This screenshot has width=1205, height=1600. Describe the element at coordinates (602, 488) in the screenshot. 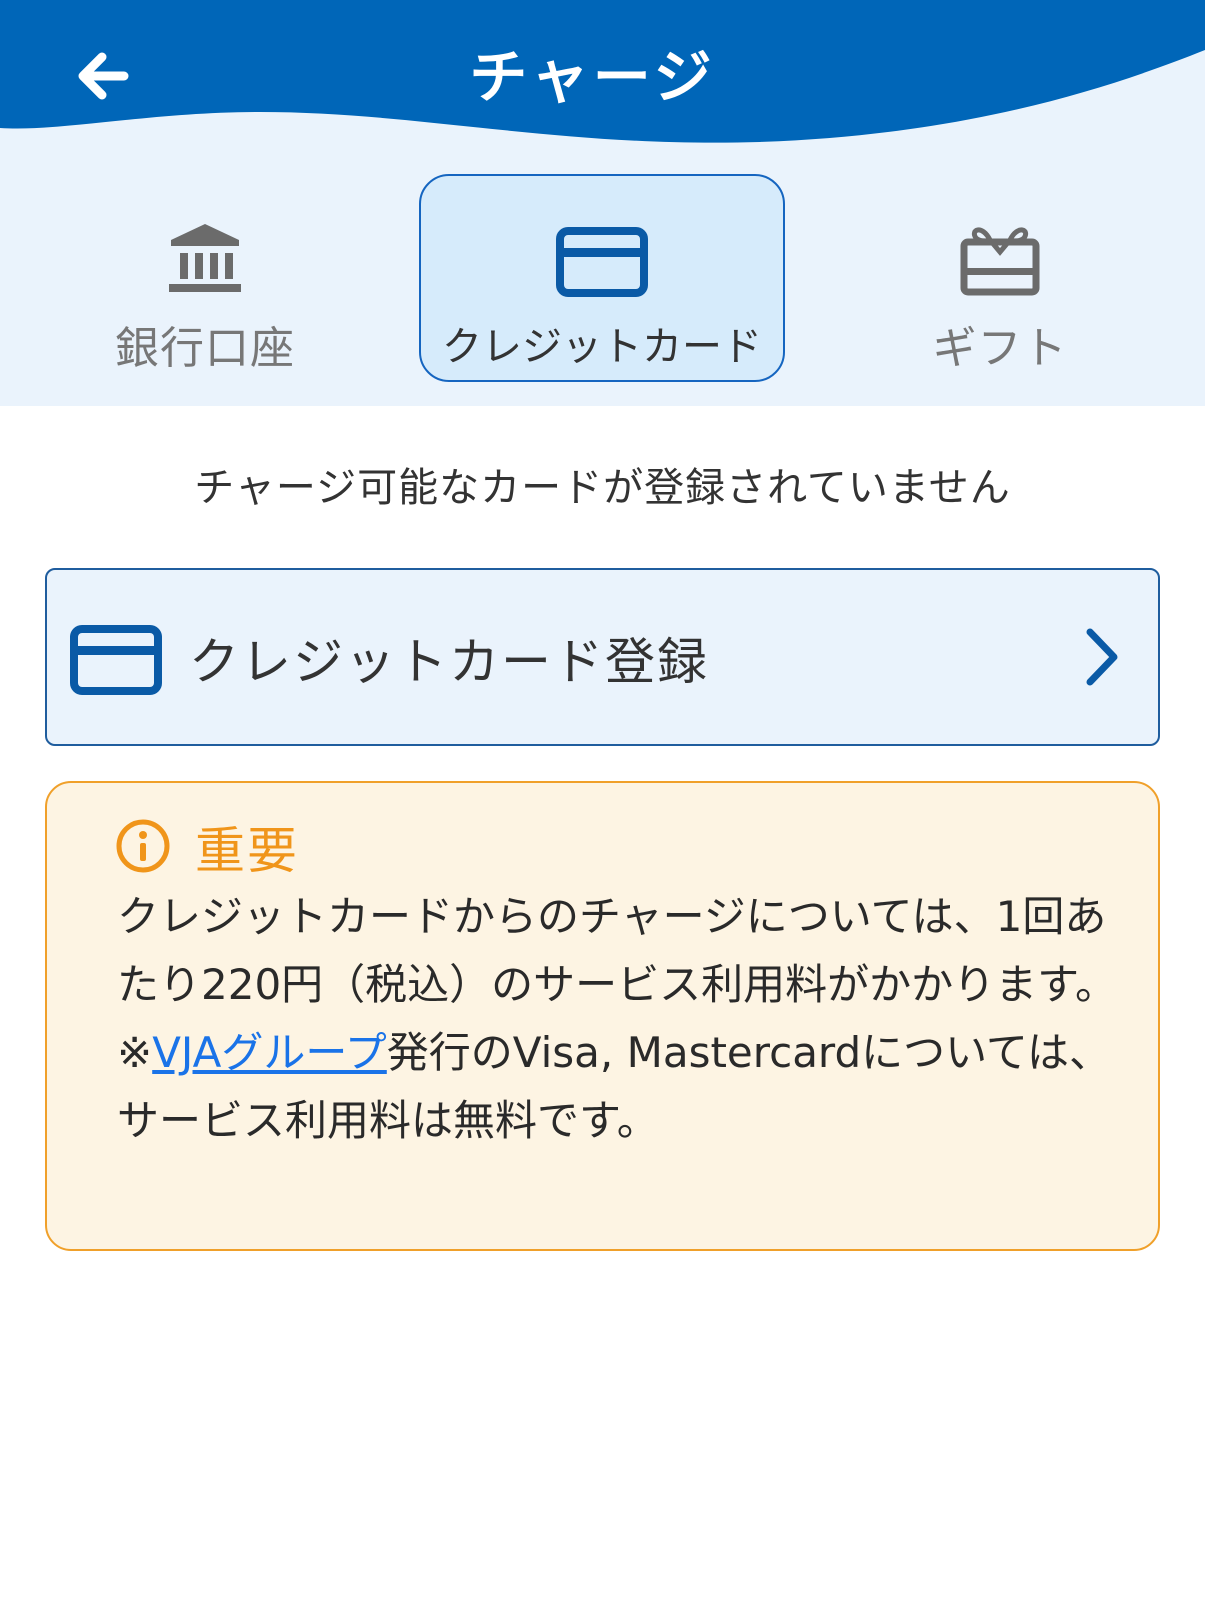

I see `no-card-notice: チャージ可能なカードが登録されていません` at that location.